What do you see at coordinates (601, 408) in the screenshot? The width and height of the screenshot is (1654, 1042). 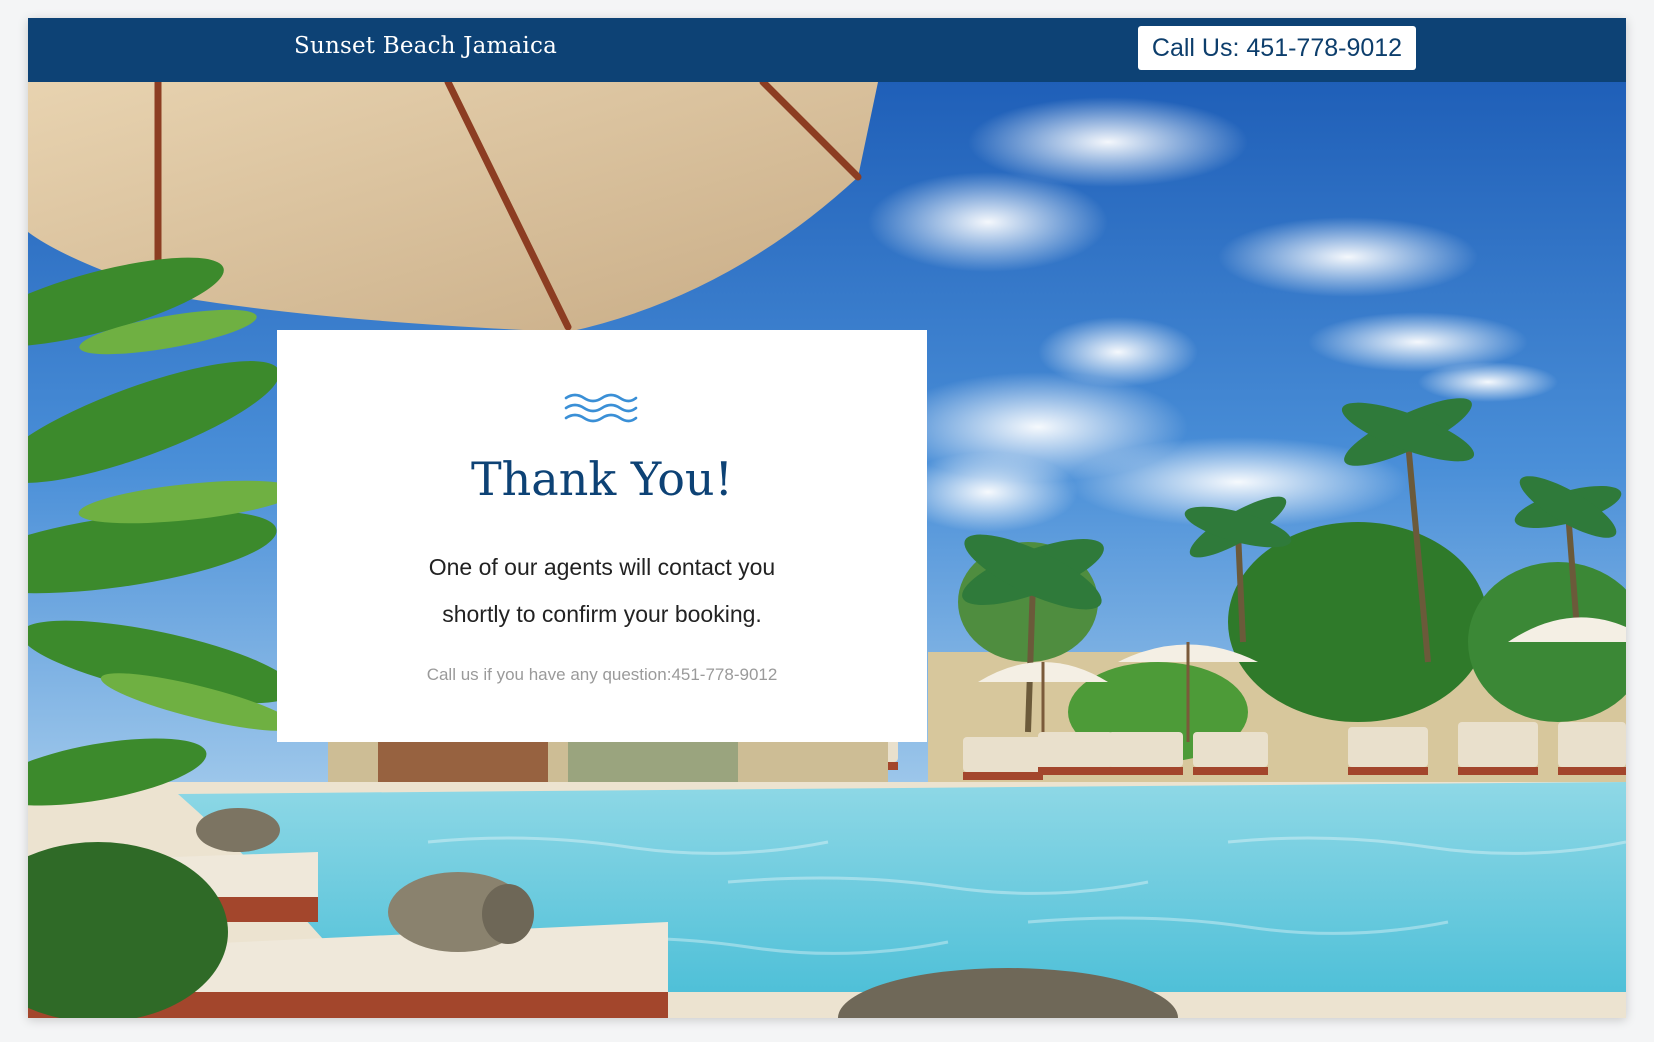 I see `waves-icon` at bounding box center [601, 408].